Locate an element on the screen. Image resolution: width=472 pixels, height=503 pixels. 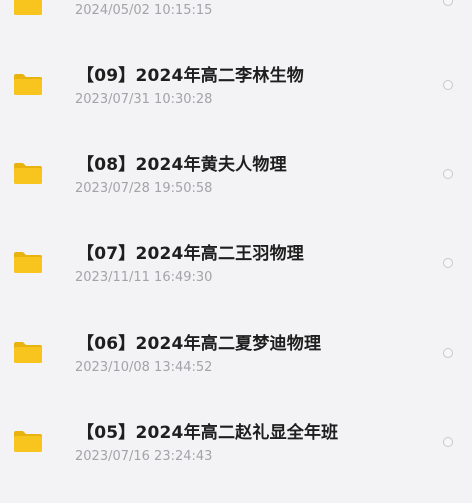
file-row: 2024/05/02 10:15:15 is located at coordinates (236, 9).